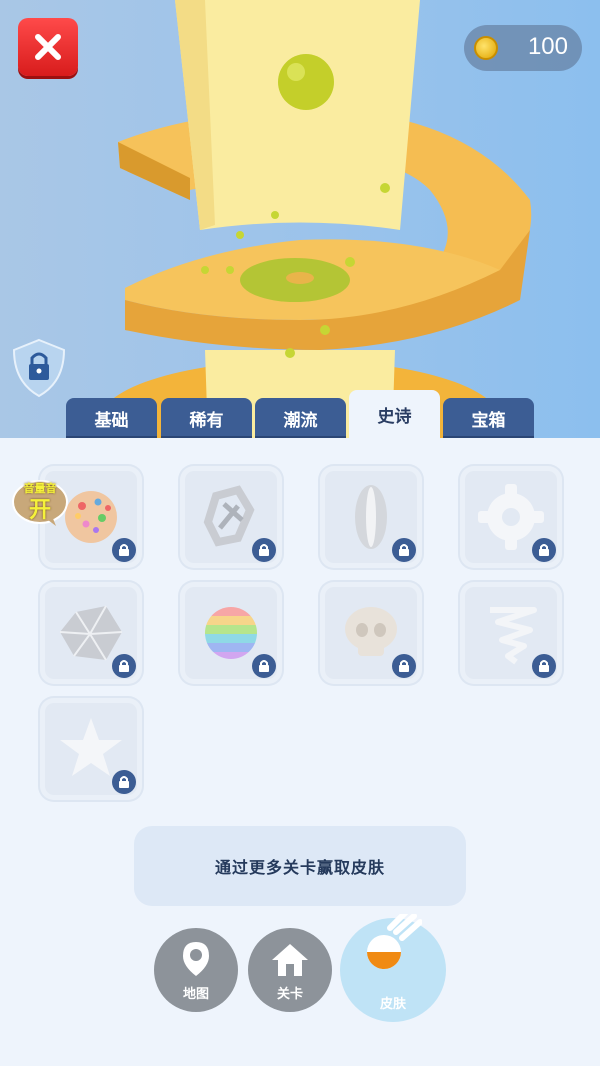 This screenshot has height=1066, width=600. What do you see at coordinates (394, 414) in the screenshot?
I see `tab-epic: 史诗` at bounding box center [394, 414].